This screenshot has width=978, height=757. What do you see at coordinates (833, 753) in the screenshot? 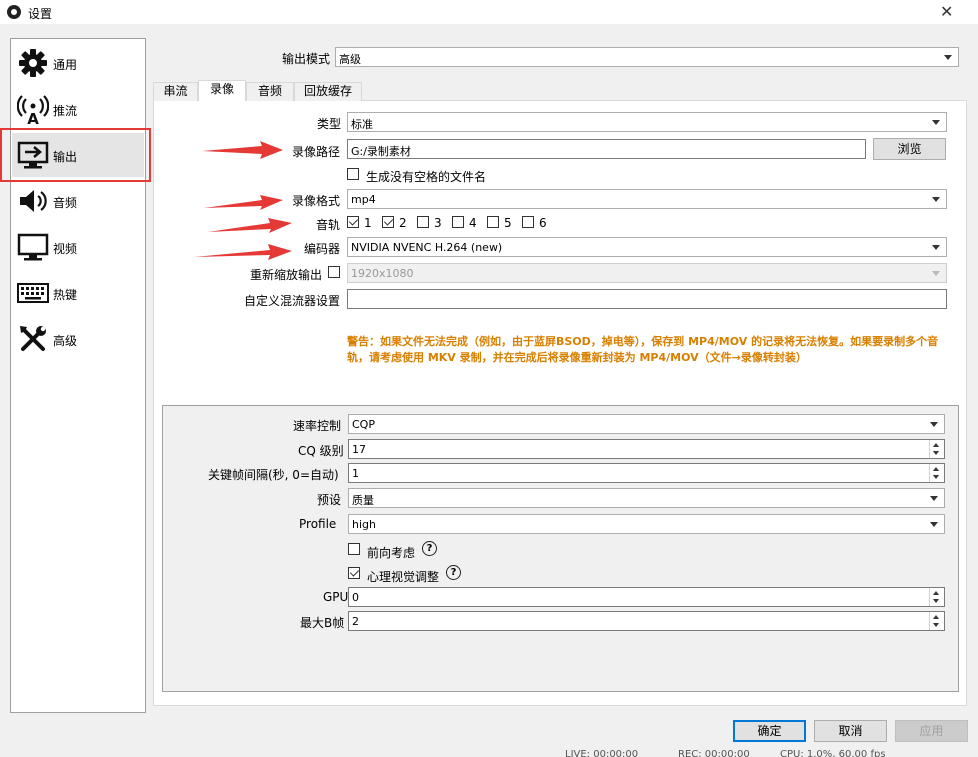
I see `cpu-fps-status: CPU: 1.0%, 60.00 fps` at bounding box center [833, 753].